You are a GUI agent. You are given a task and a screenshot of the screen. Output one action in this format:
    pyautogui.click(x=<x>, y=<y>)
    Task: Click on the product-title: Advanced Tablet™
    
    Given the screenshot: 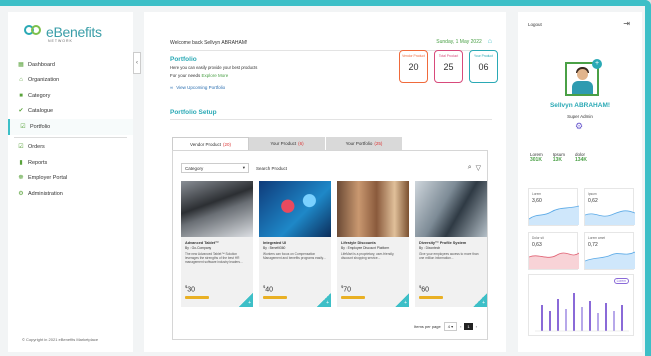 What is the action you would take?
    pyautogui.click(x=202, y=243)
    